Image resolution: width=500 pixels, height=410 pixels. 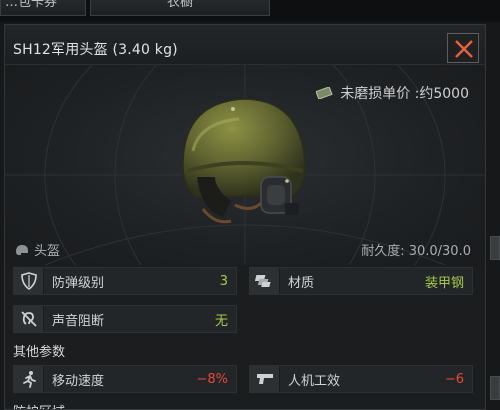 I want to click on pistol-icon, so click(x=265, y=379).